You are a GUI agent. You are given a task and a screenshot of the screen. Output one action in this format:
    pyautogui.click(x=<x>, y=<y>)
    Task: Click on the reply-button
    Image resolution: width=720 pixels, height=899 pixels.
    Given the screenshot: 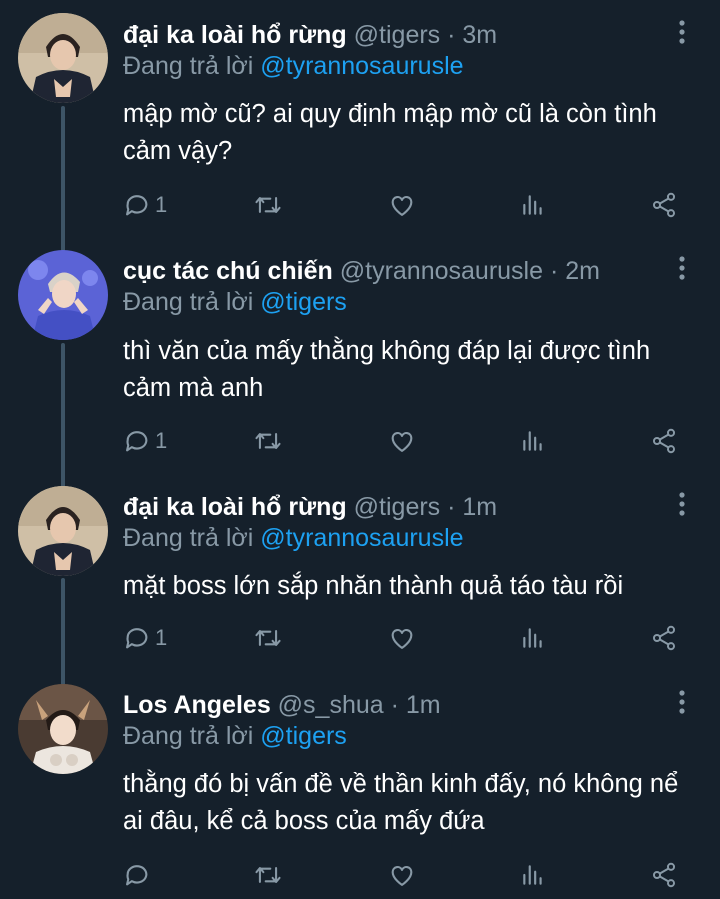 What is the action you would take?
    pyautogui.click(x=139, y=875)
    